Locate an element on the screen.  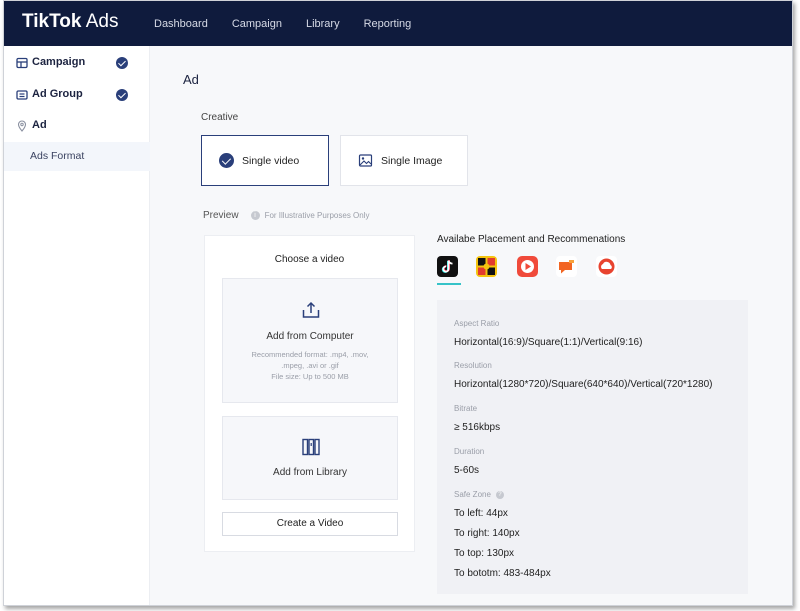
safe-zone-bottom: To bototm: 483-484px is located at coordinates (502, 573).